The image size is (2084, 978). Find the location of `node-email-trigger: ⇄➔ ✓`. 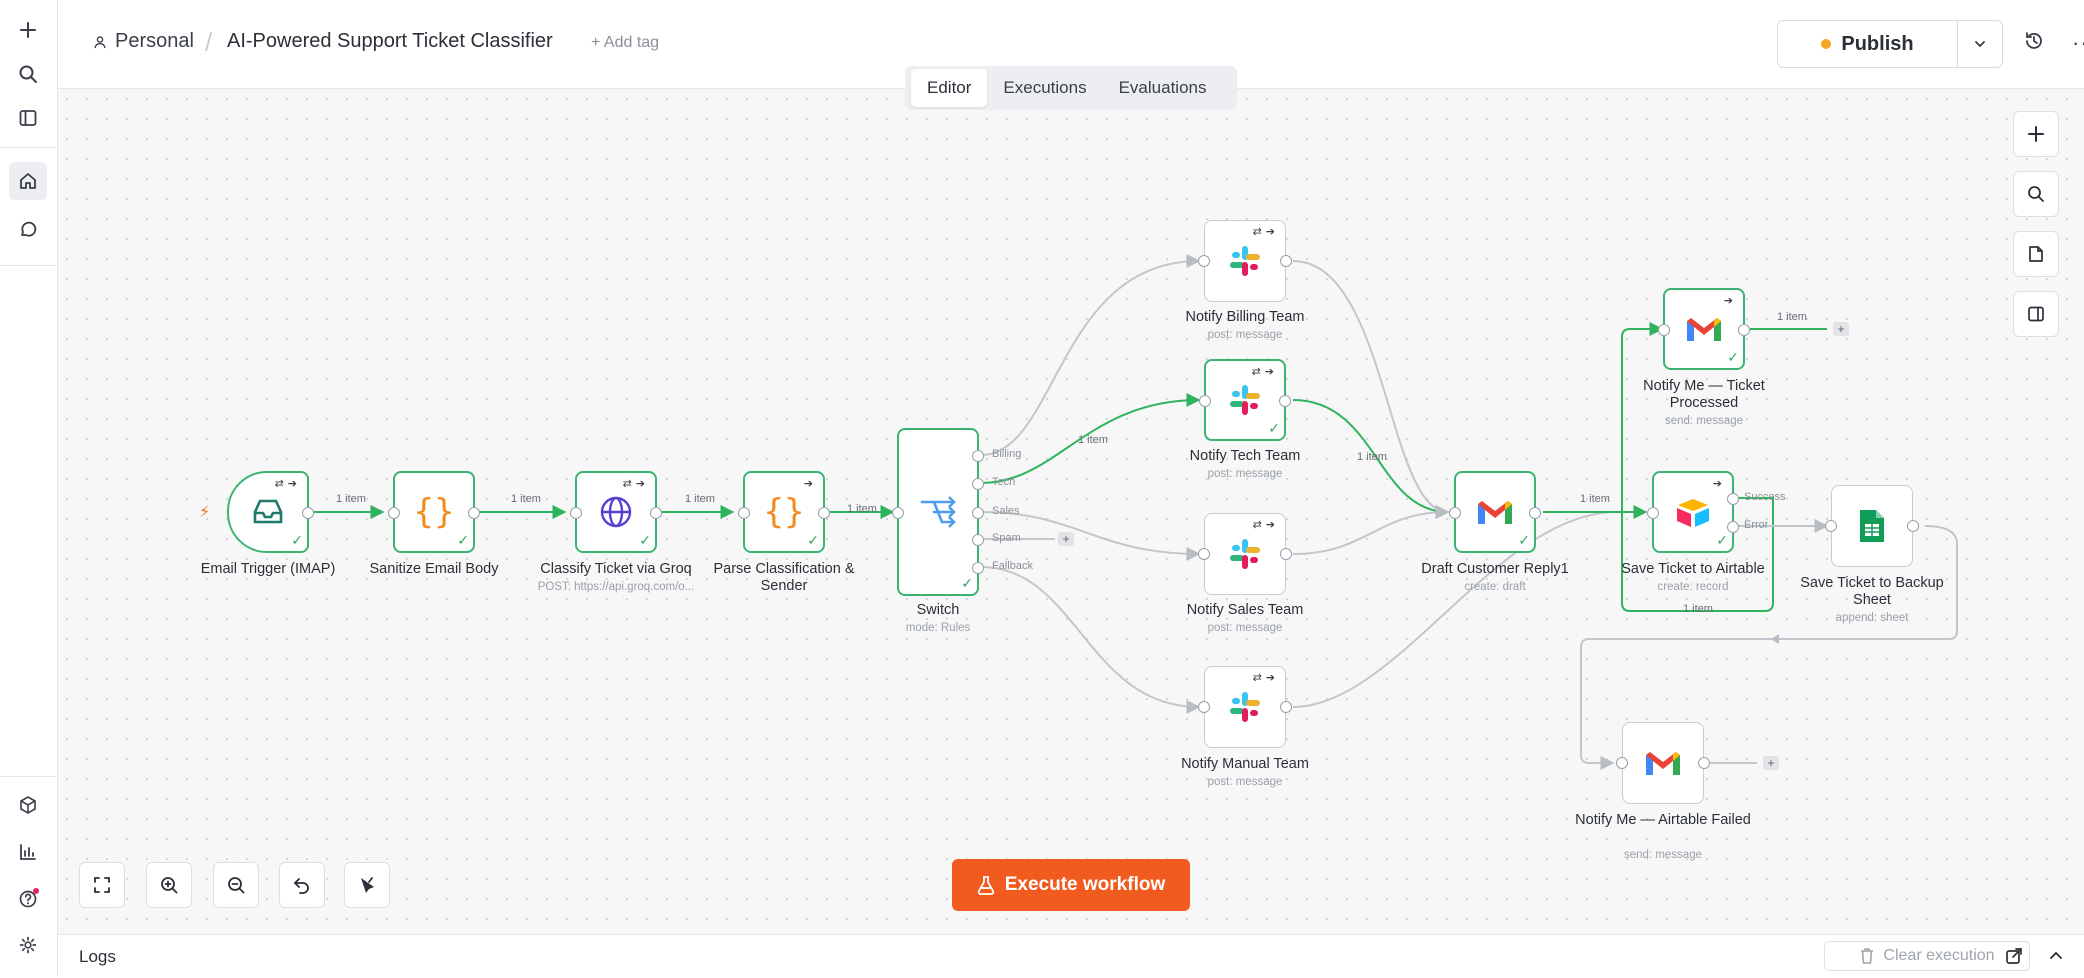

node-email-trigger: ⇄➔ ✓ is located at coordinates (270, 512).